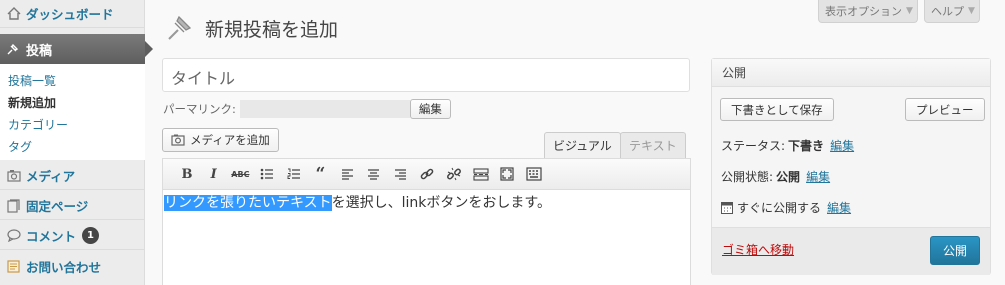  Describe the element at coordinates (320, 174) in the screenshot. I see `blockquote-icon: “` at that location.